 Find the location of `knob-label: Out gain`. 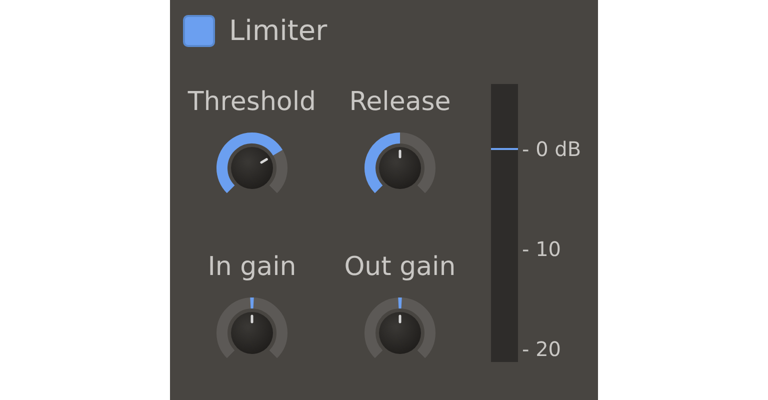

knob-label: Out gain is located at coordinates (400, 267).